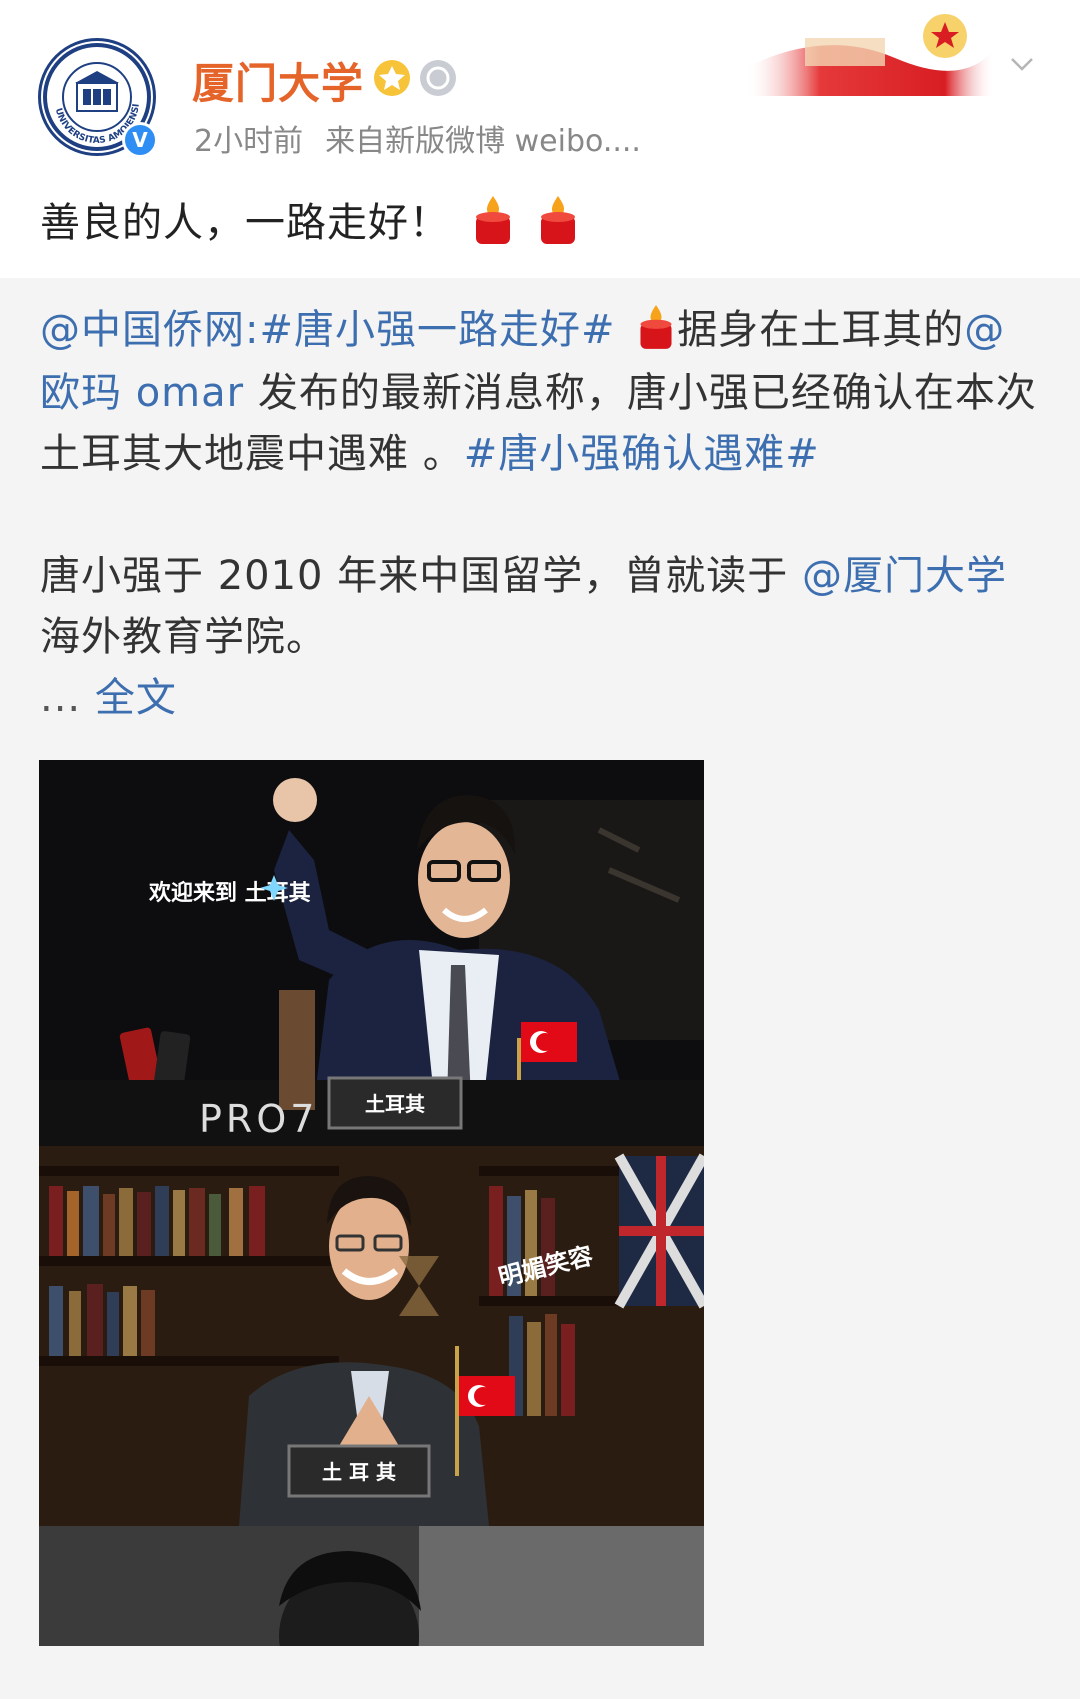 This screenshot has width=1080, height=1699. What do you see at coordinates (258, 1119) in the screenshot?
I see `brand-label: PRO7` at bounding box center [258, 1119].